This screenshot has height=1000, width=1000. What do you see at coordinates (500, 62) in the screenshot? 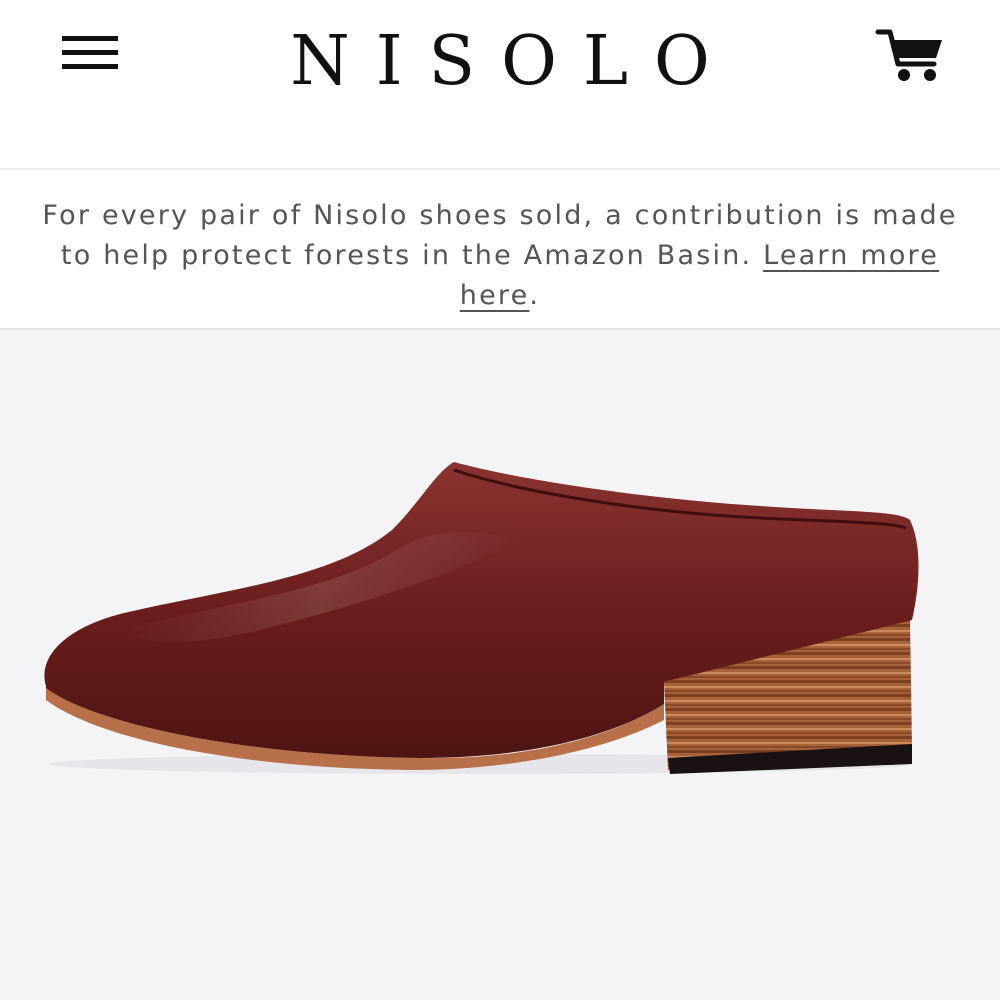
I see `brand-logo: NISOLO` at bounding box center [500, 62].